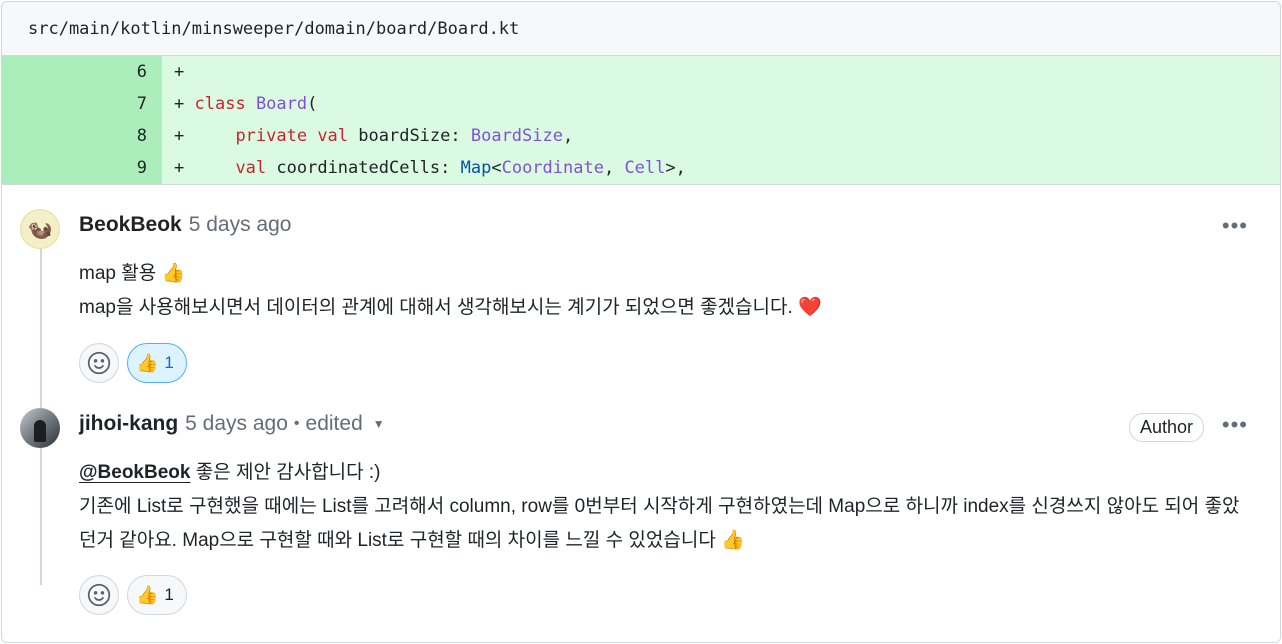 This screenshot has width=1282, height=644. What do you see at coordinates (82, 168) in the screenshot?
I see `line-number: 9` at bounding box center [82, 168].